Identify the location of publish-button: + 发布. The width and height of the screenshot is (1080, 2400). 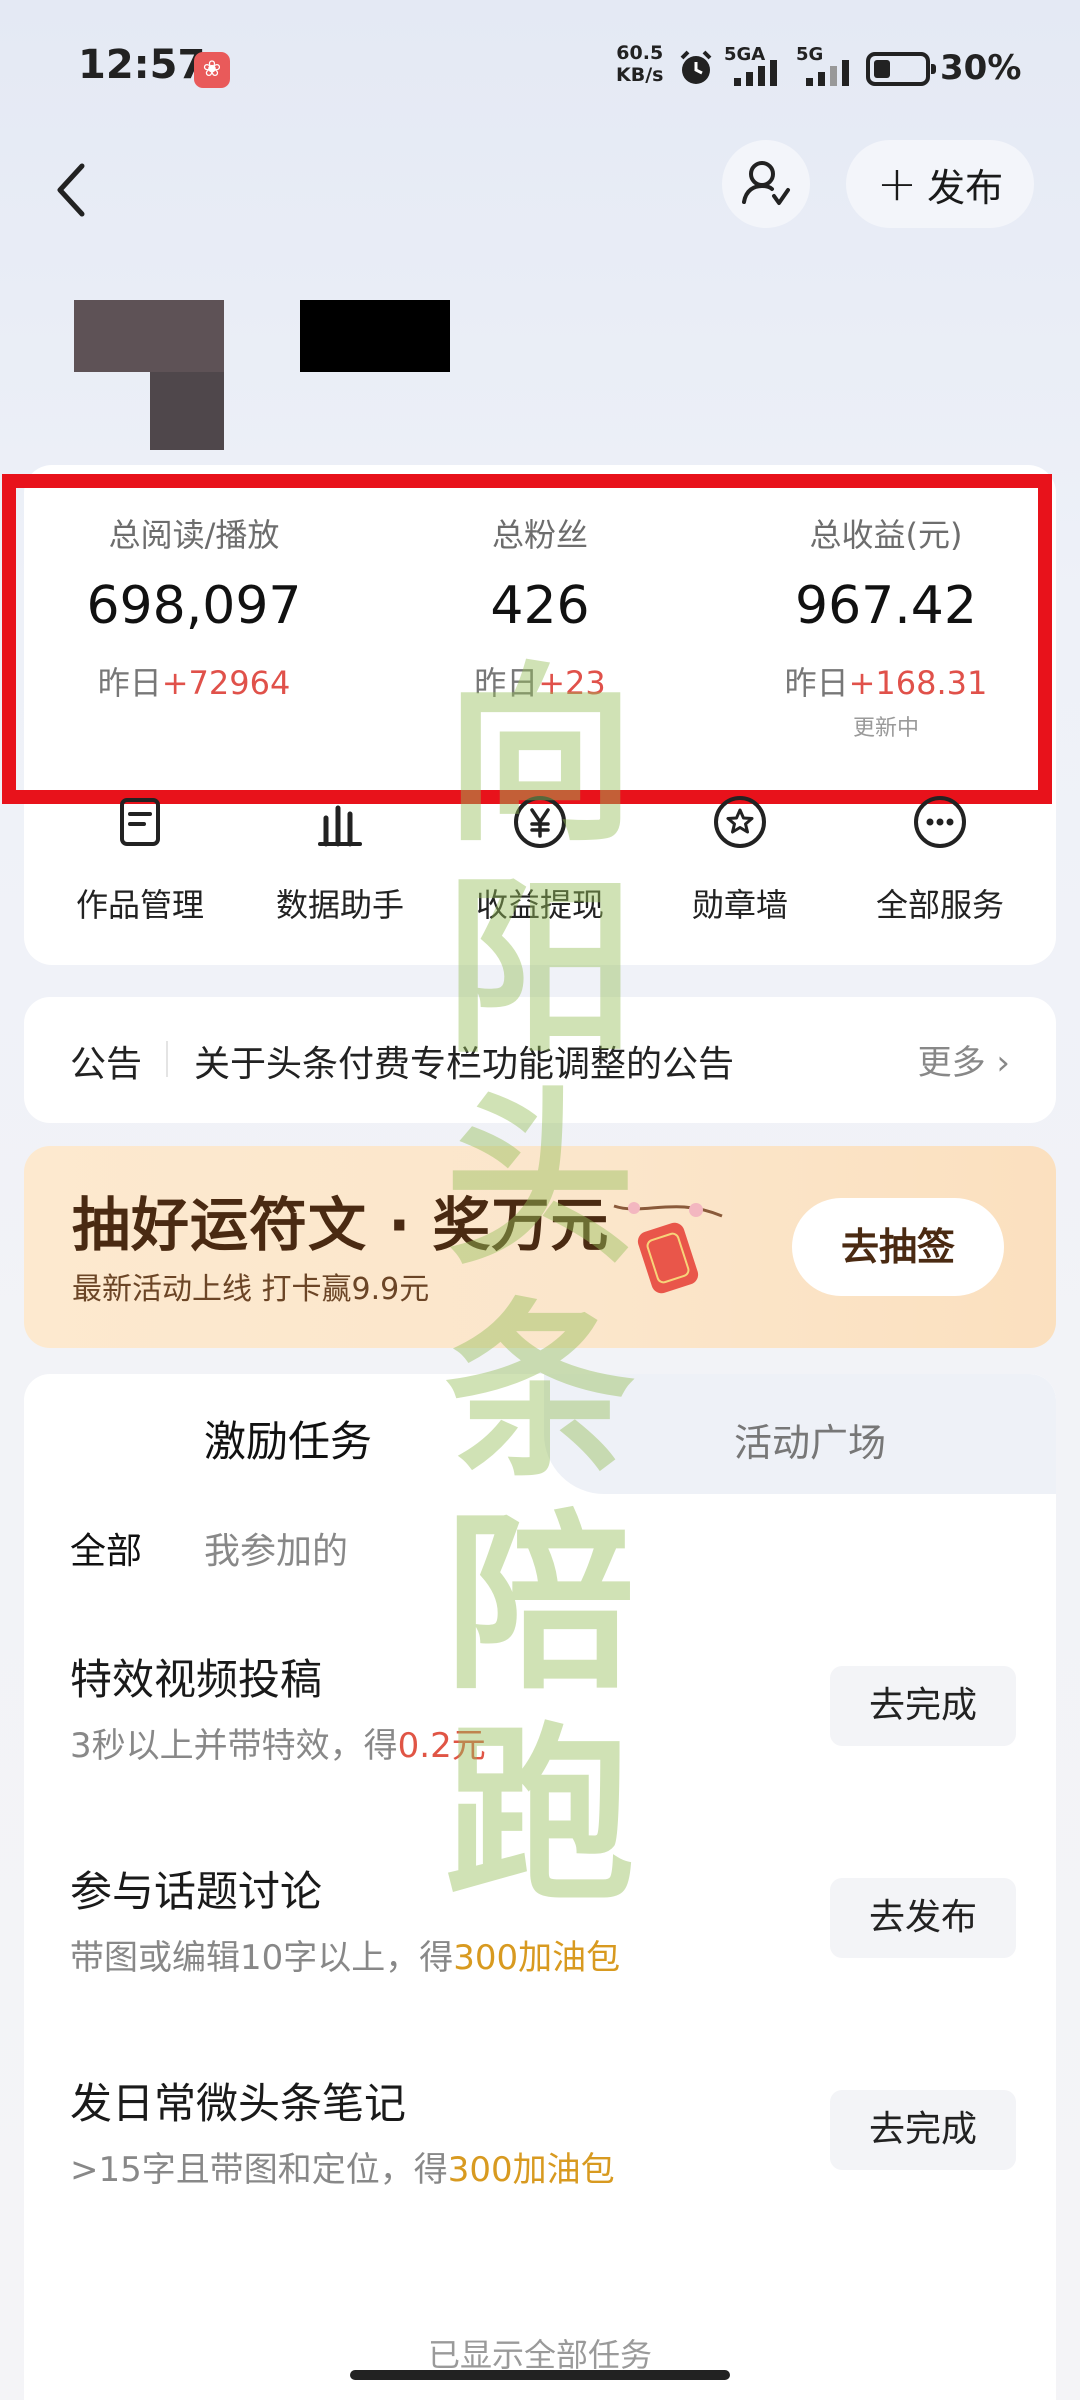
(940, 184).